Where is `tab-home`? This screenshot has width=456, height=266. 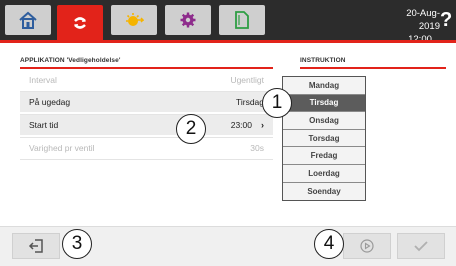
tab-home is located at coordinates (28, 20).